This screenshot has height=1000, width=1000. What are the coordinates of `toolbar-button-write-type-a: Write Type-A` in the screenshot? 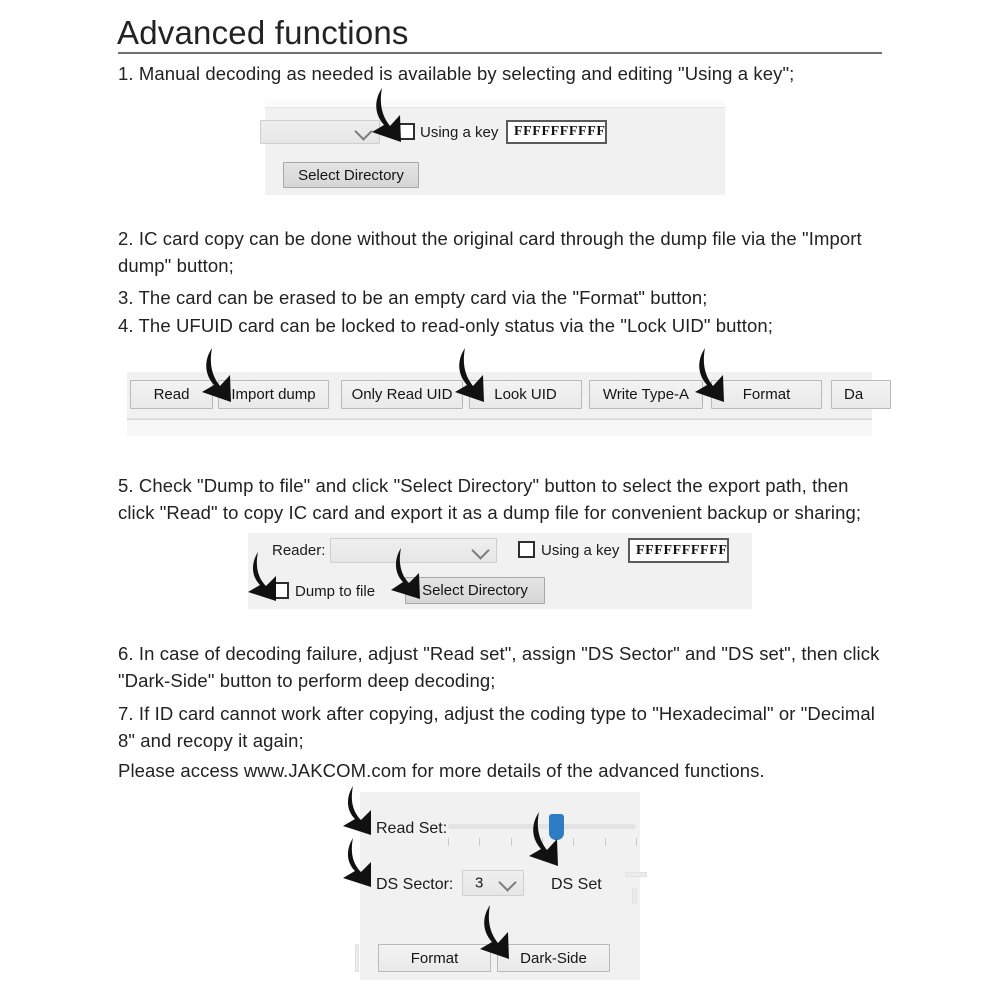 It's located at (646, 394).